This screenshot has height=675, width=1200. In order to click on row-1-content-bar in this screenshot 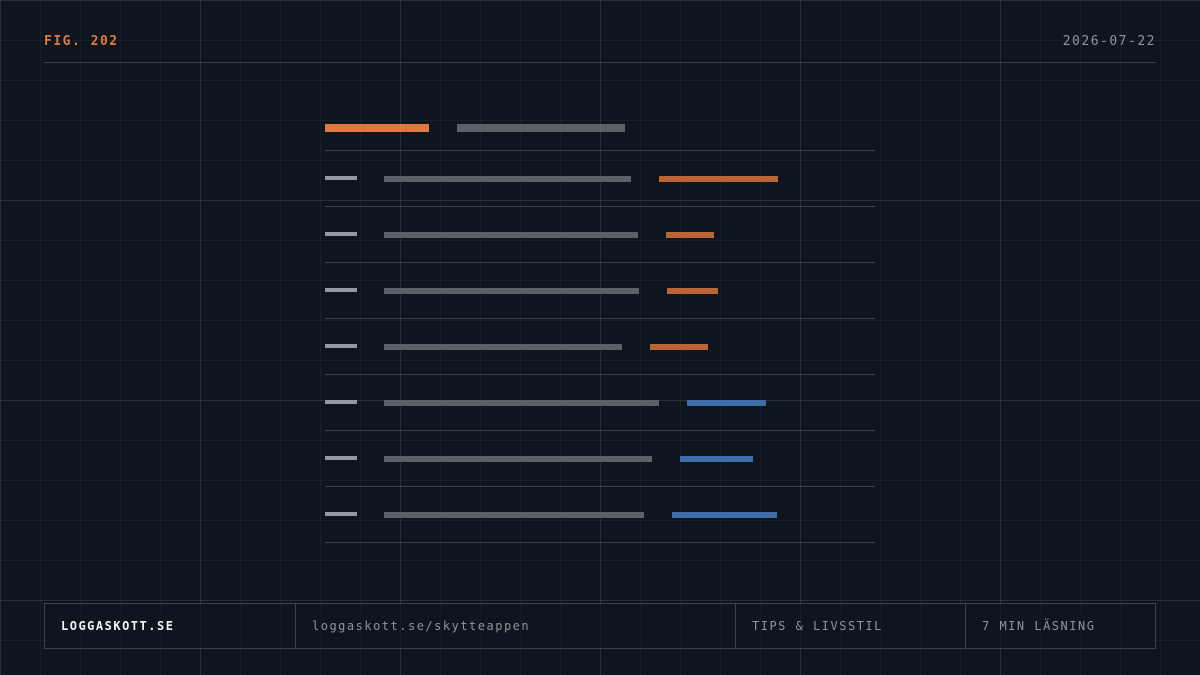, I will do `click(507, 179)`.